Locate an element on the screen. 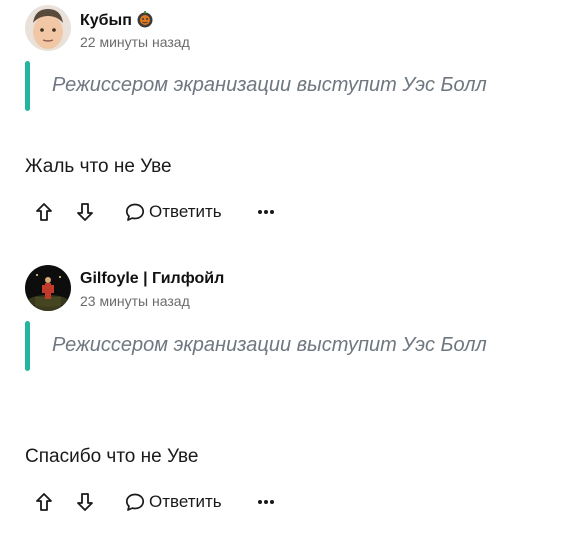 The image size is (582, 542). avatar-cartoon-face is located at coordinates (48, 28).